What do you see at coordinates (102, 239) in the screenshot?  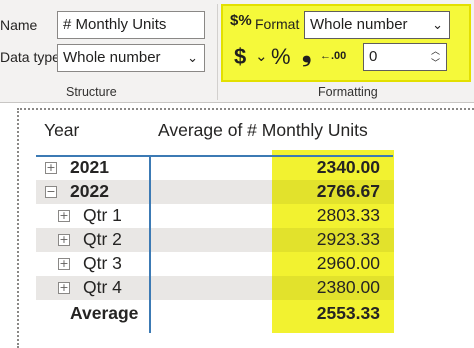 I see `row-label: Qtr 2` at bounding box center [102, 239].